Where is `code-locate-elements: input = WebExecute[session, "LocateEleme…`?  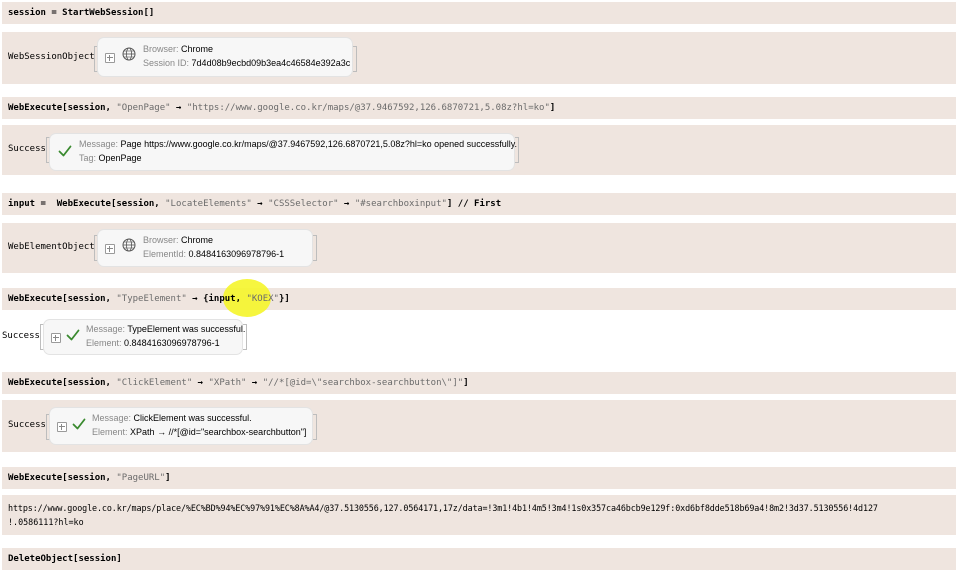 code-locate-elements: input = WebExecute[session, "LocateEleme… is located at coordinates (254, 204).